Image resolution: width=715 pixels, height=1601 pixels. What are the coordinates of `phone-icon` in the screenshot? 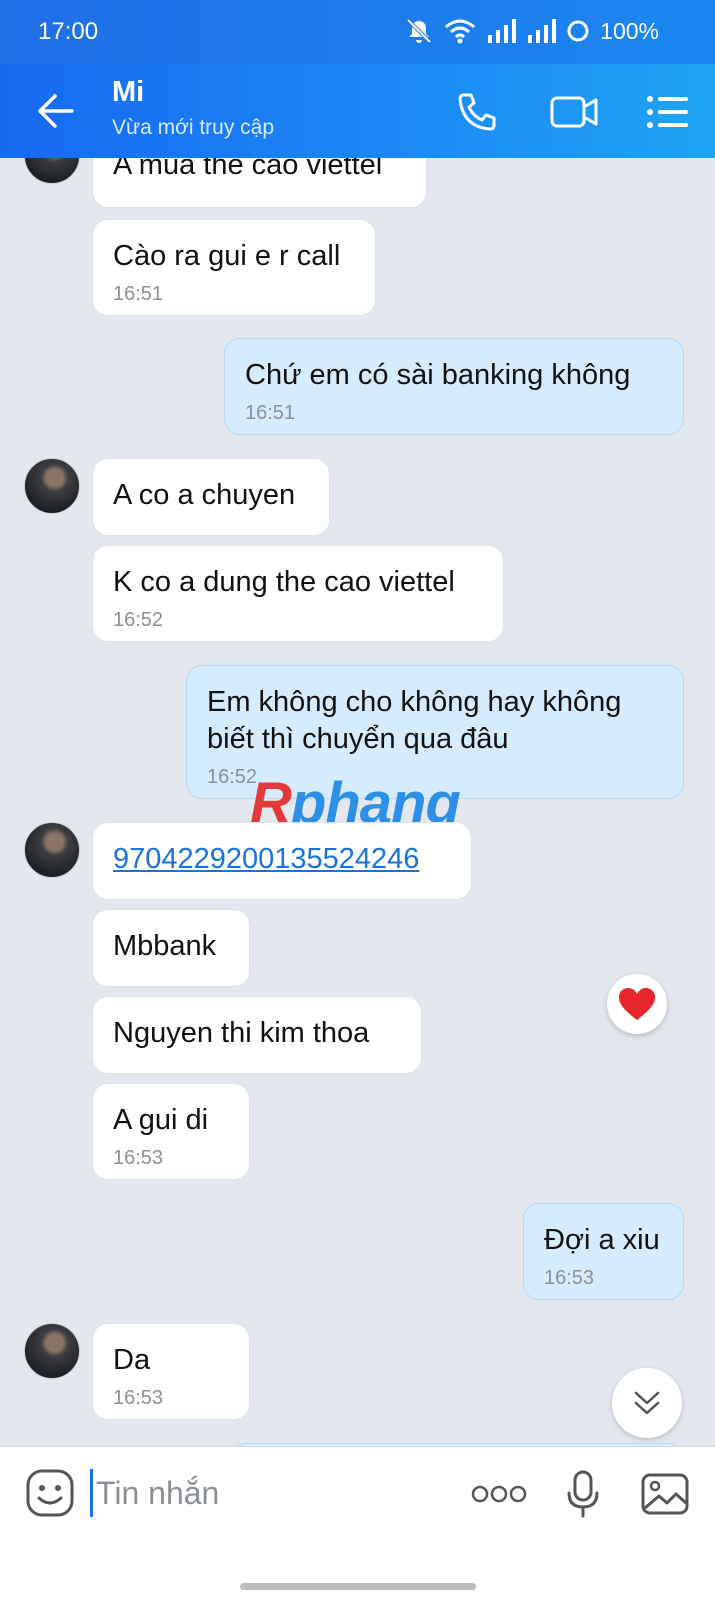 It's located at (477, 112).